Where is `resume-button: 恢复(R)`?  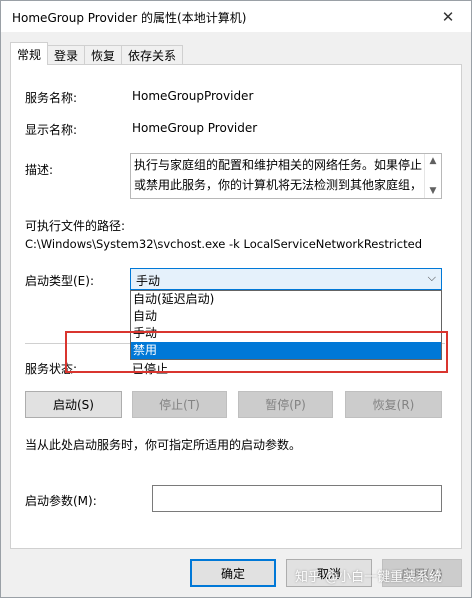 resume-button: 恢复(R) is located at coordinates (393, 404).